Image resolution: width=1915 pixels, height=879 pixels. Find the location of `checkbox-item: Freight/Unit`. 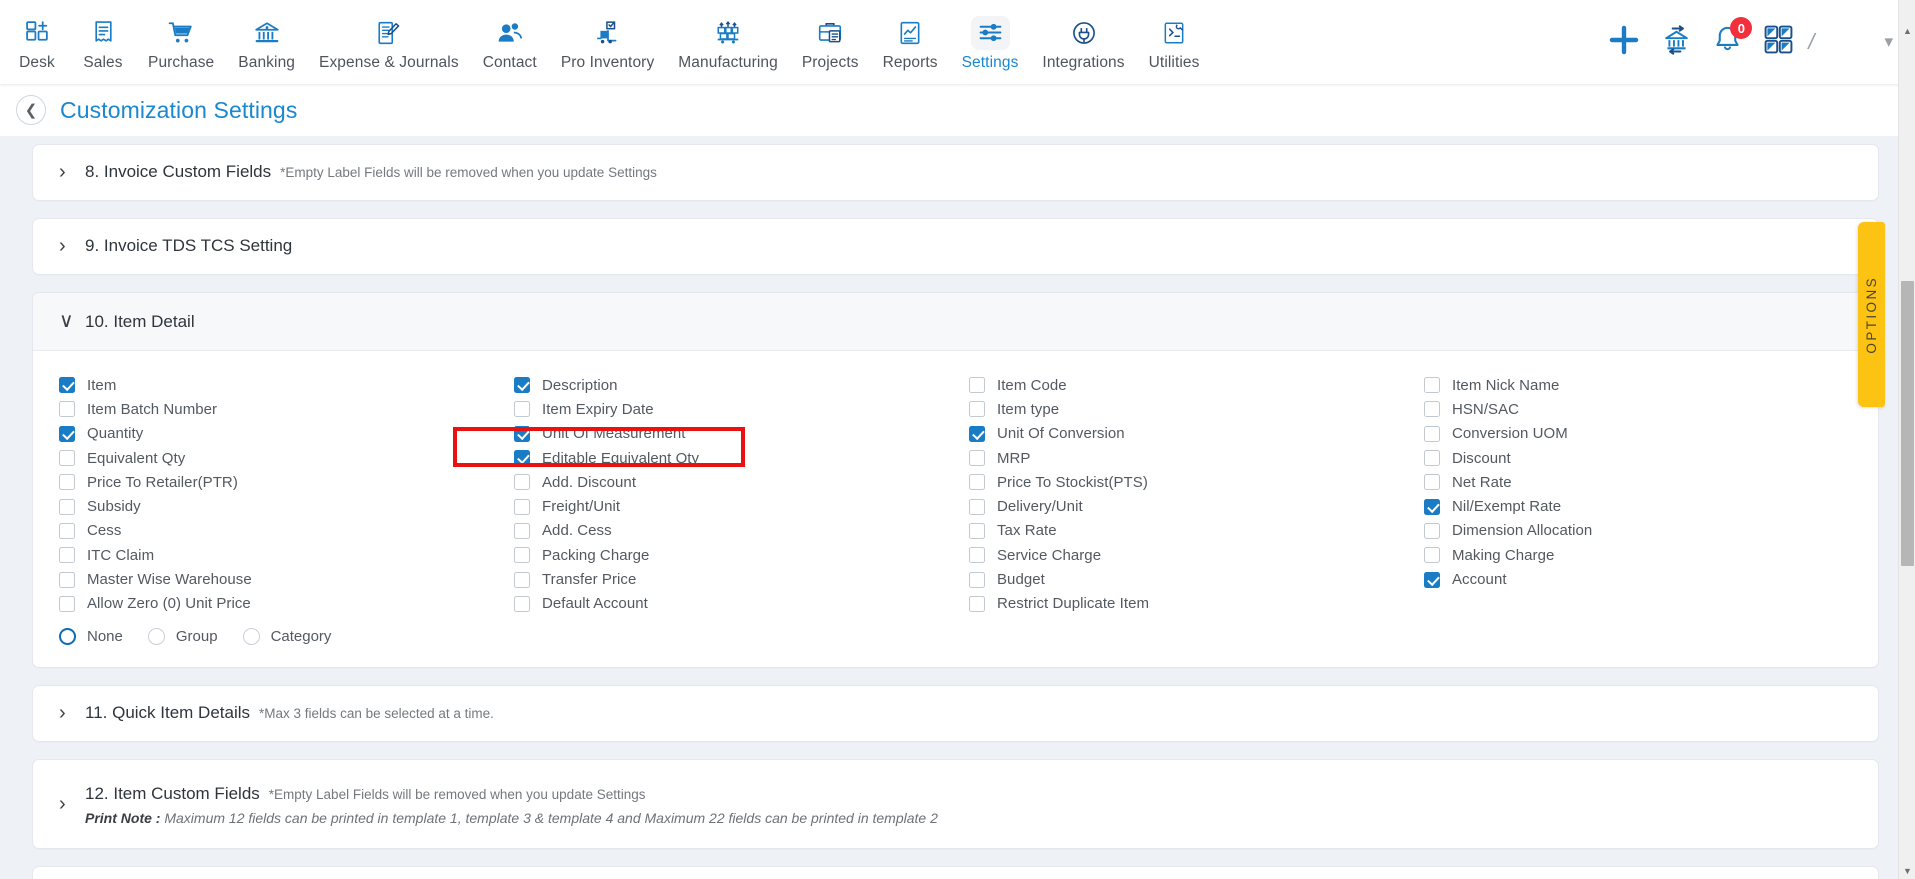

checkbox-item: Freight/Unit is located at coordinates (741, 506).